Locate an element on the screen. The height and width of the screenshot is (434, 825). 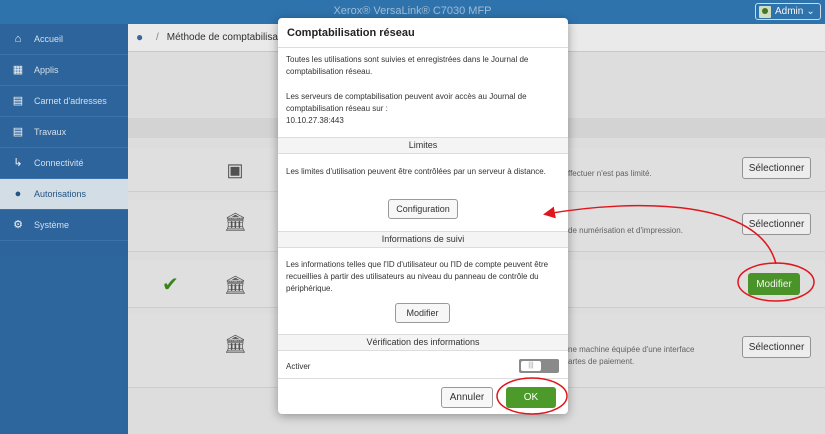
tracking-heading: Informations de suivi is located at coordinates (423, 239).